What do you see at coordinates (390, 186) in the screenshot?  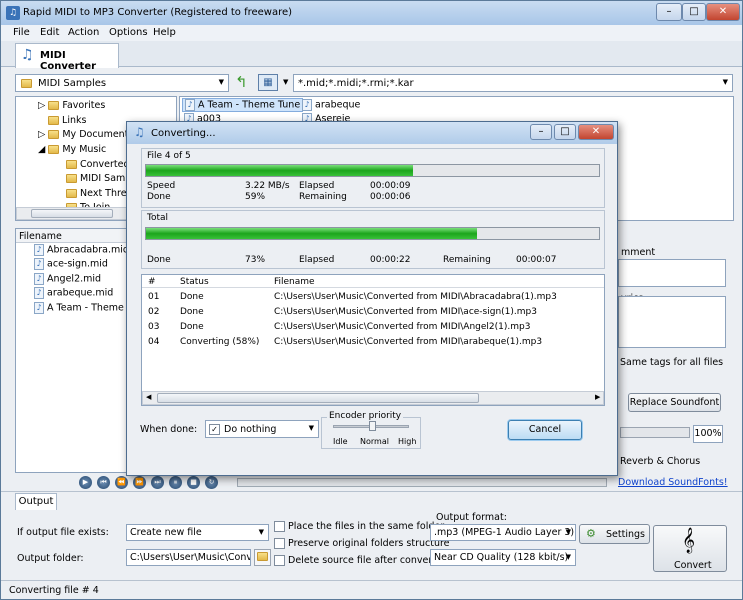 I see `elapsed-value: 00:00:09` at bounding box center [390, 186].